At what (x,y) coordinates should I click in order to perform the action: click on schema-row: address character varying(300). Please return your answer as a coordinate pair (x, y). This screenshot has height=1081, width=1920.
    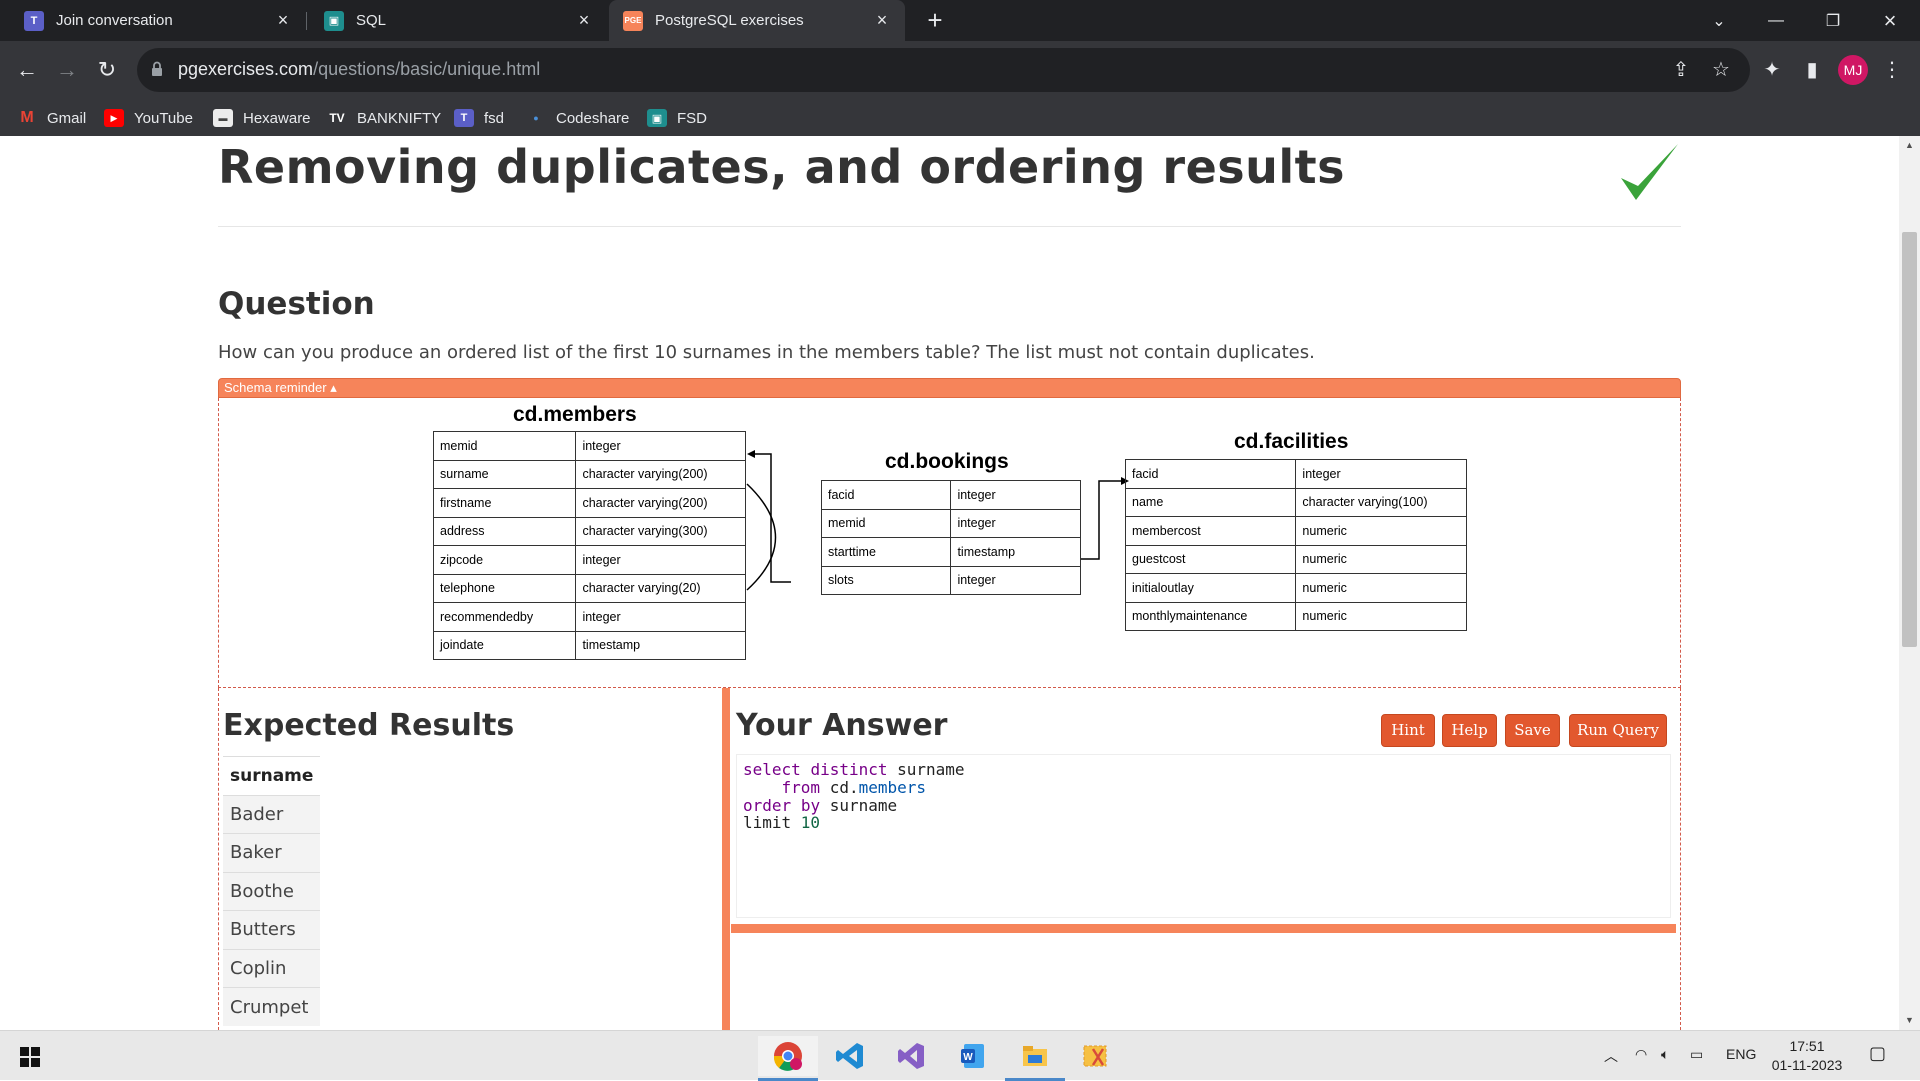
    Looking at the image, I should click on (589, 531).